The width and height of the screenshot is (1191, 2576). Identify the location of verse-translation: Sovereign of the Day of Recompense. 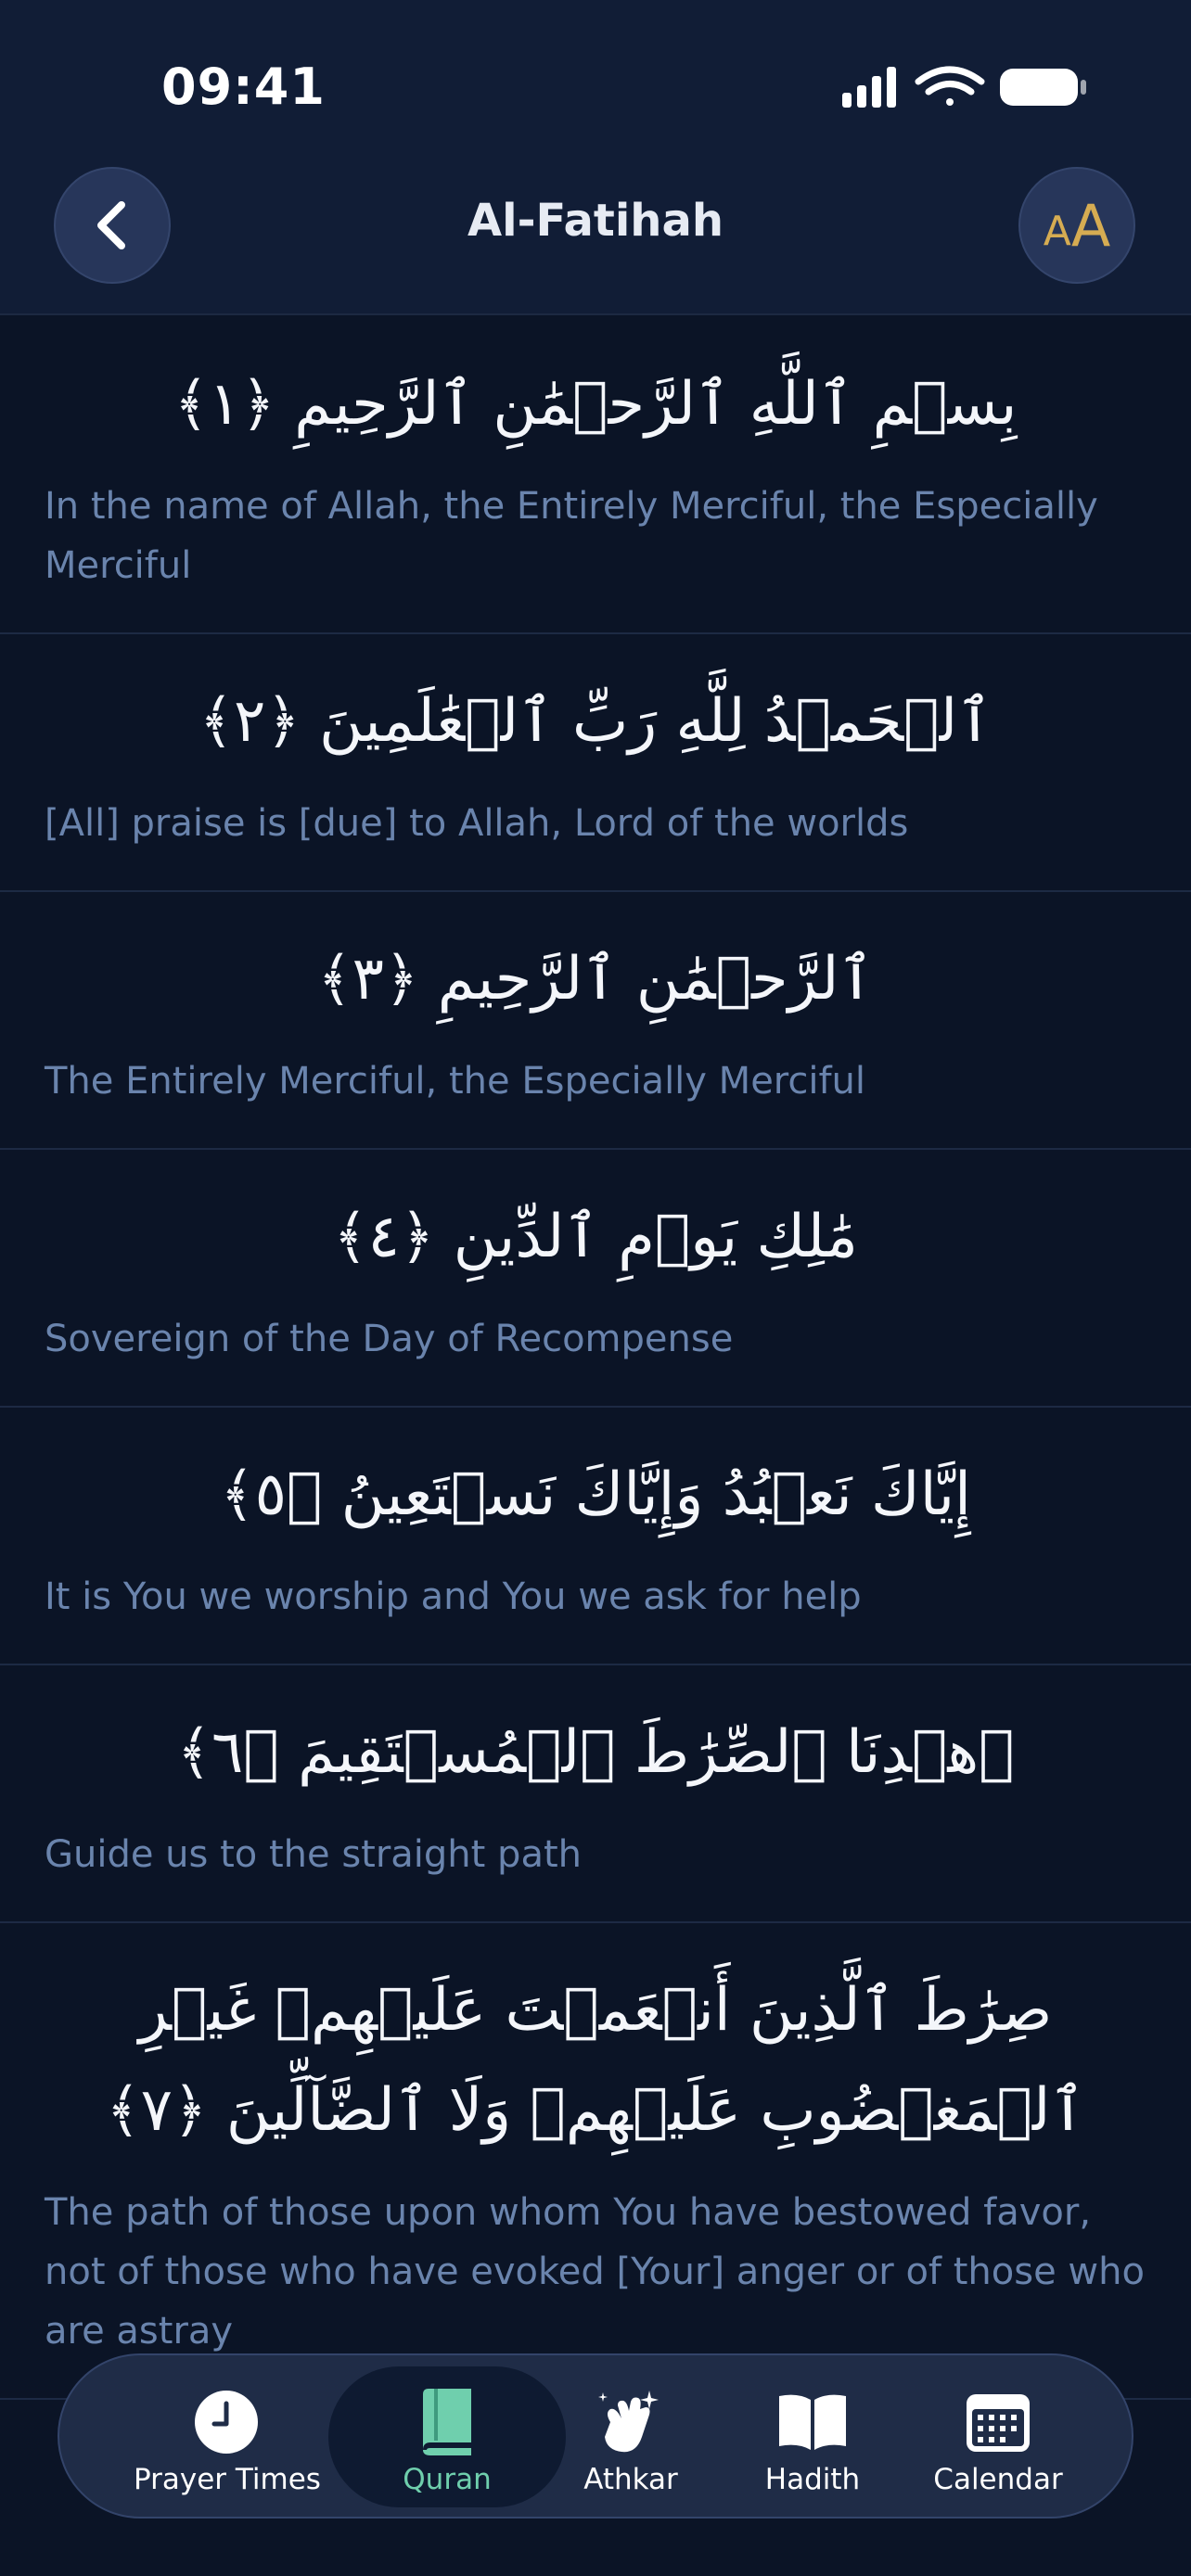
(389, 1339).